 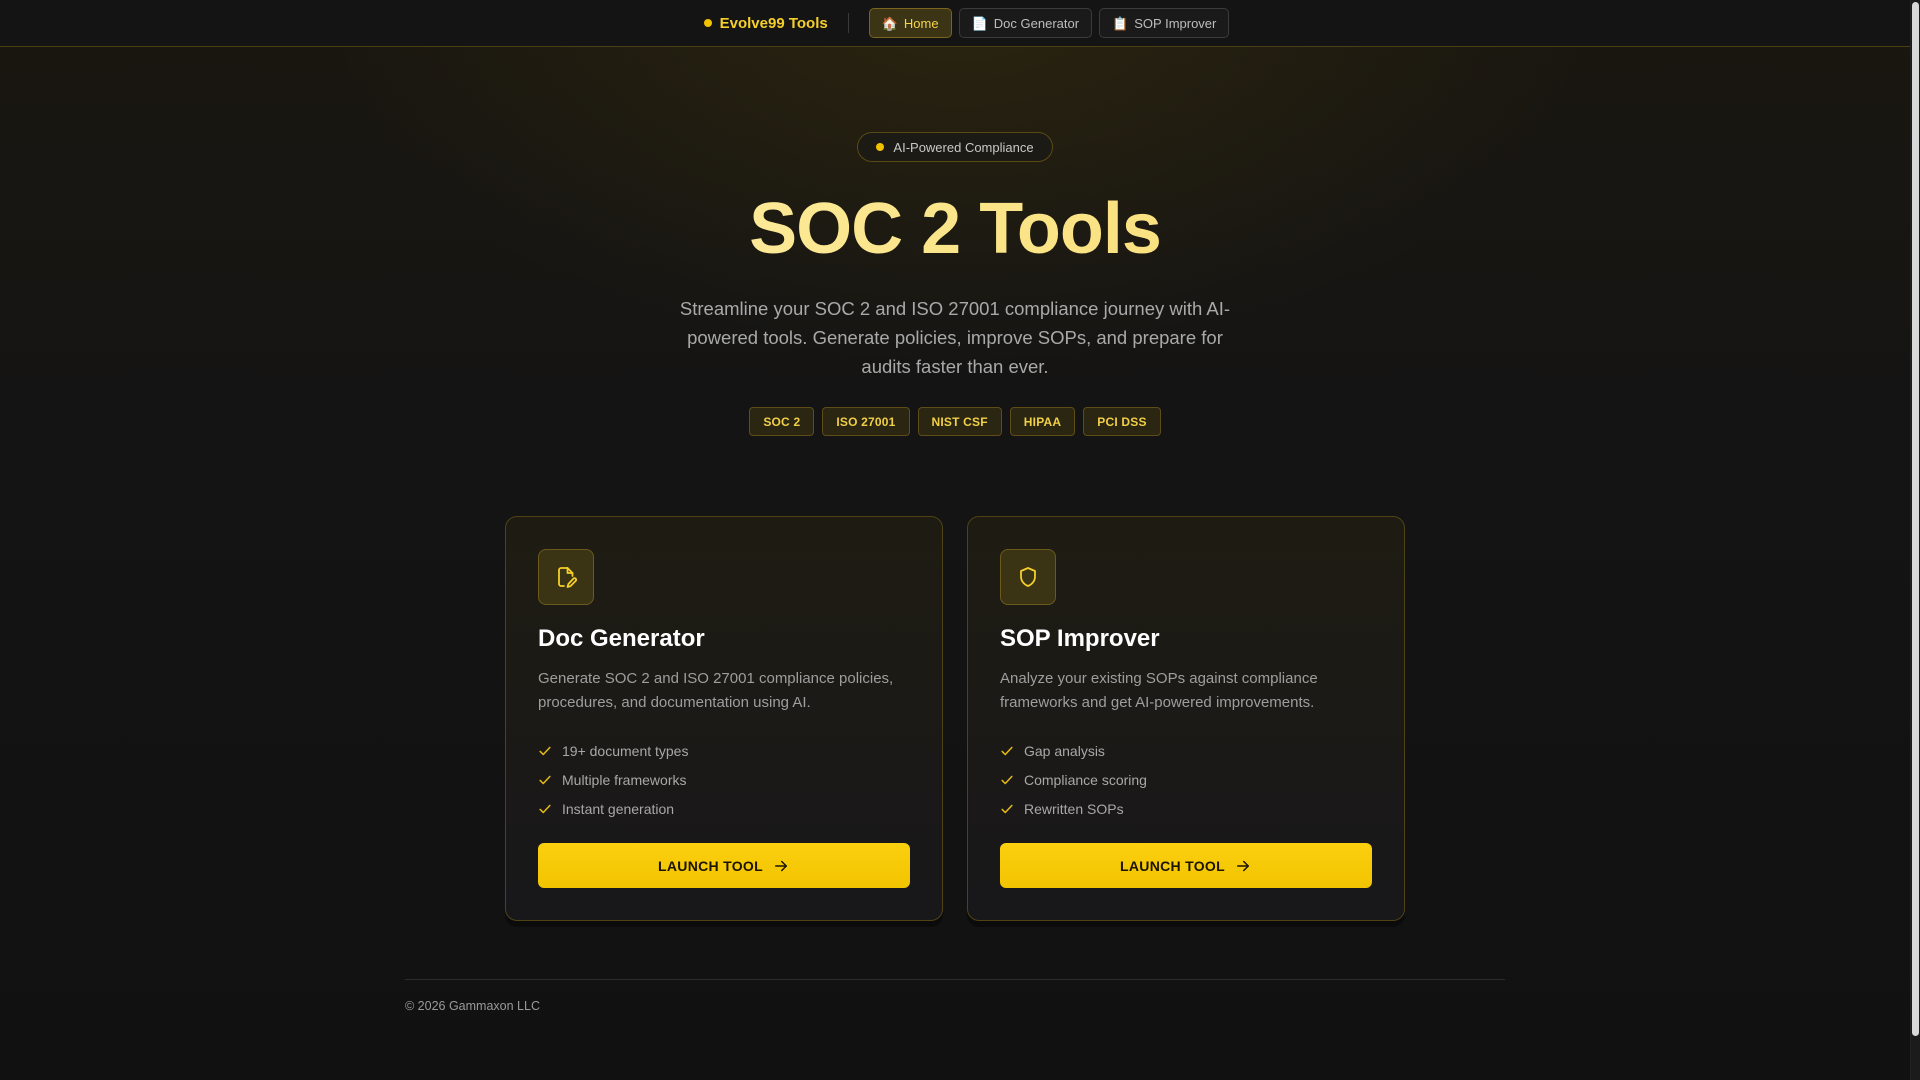 What do you see at coordinates (472, 1006) in the screenshot?
I see `footer-copyright: © 2026 Gammaxon LLC` at bounding box center [472, 1006].